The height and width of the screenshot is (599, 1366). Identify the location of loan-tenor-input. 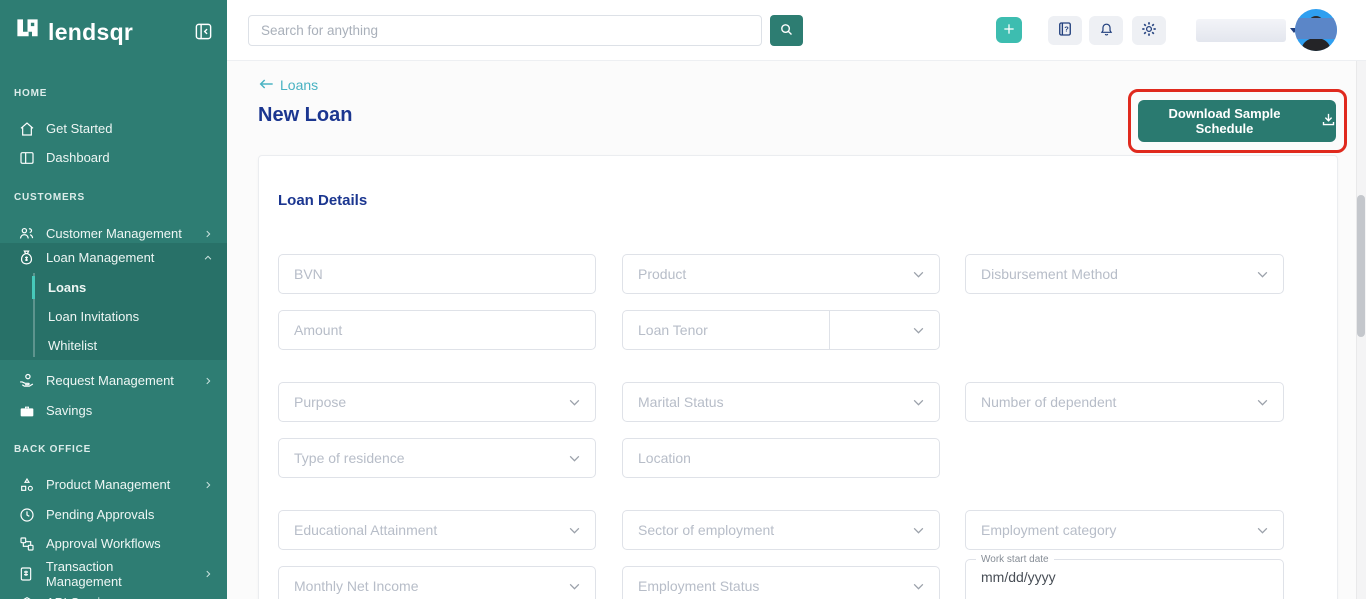
(726, 330).